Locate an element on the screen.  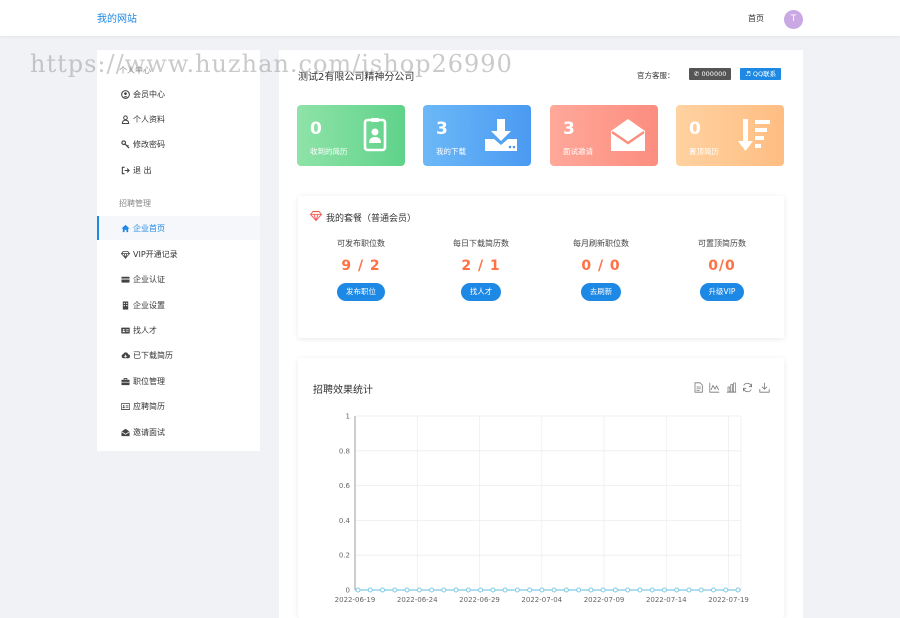
user-circle-icon is located at coordinates (125, 94).